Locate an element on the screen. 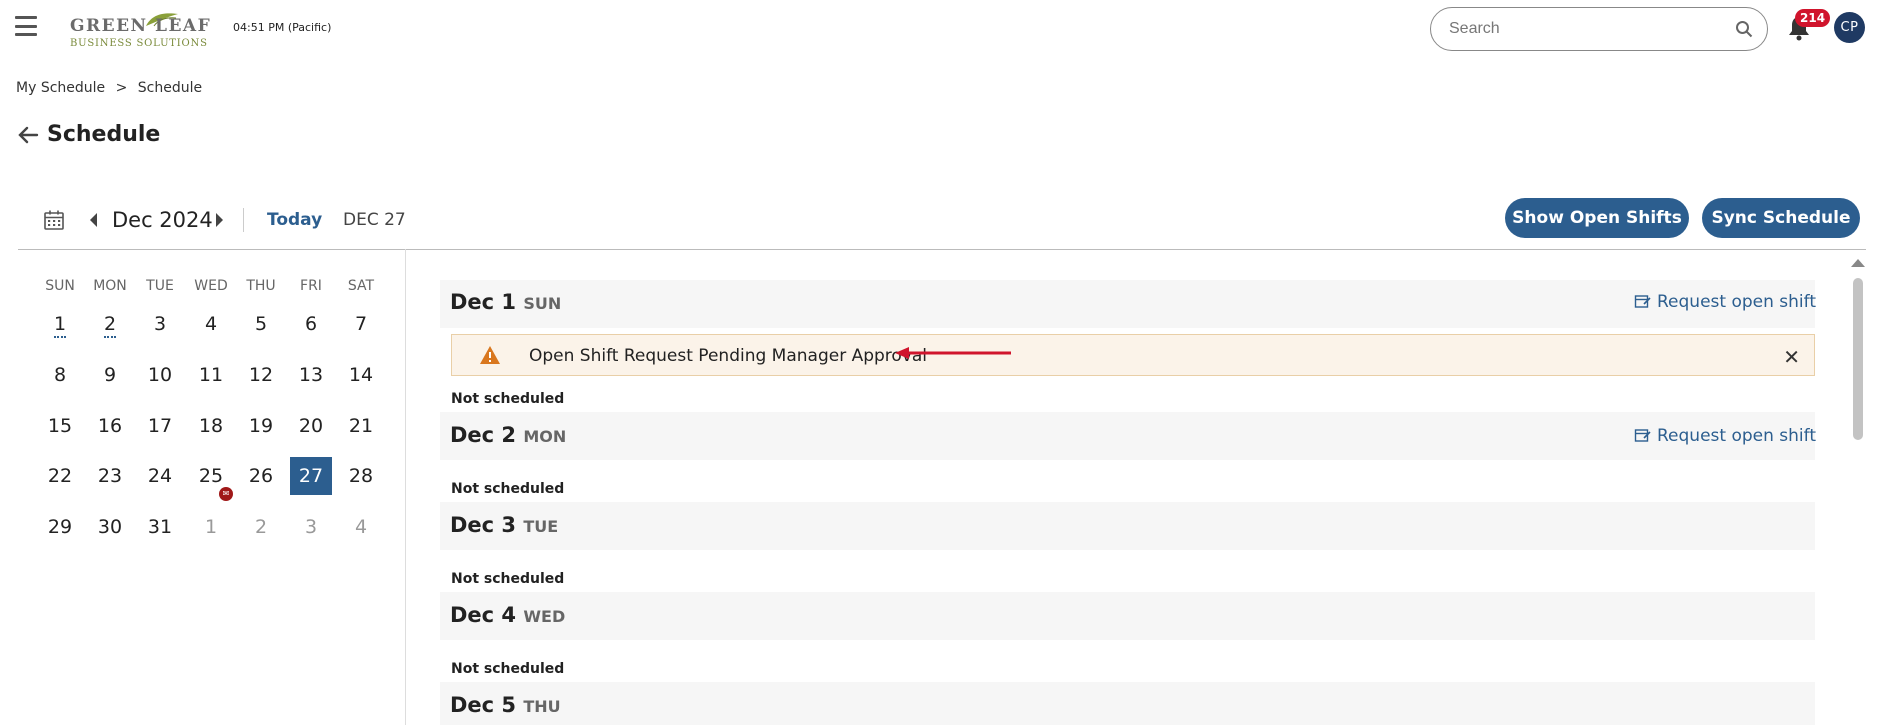  calendar-day-number: 3 is located at coordinates (311, 527).